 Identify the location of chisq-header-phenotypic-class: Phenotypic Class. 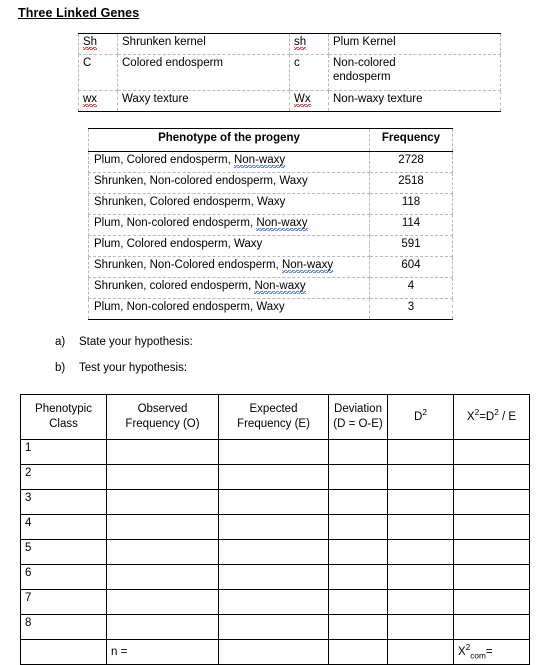
(63, 417).